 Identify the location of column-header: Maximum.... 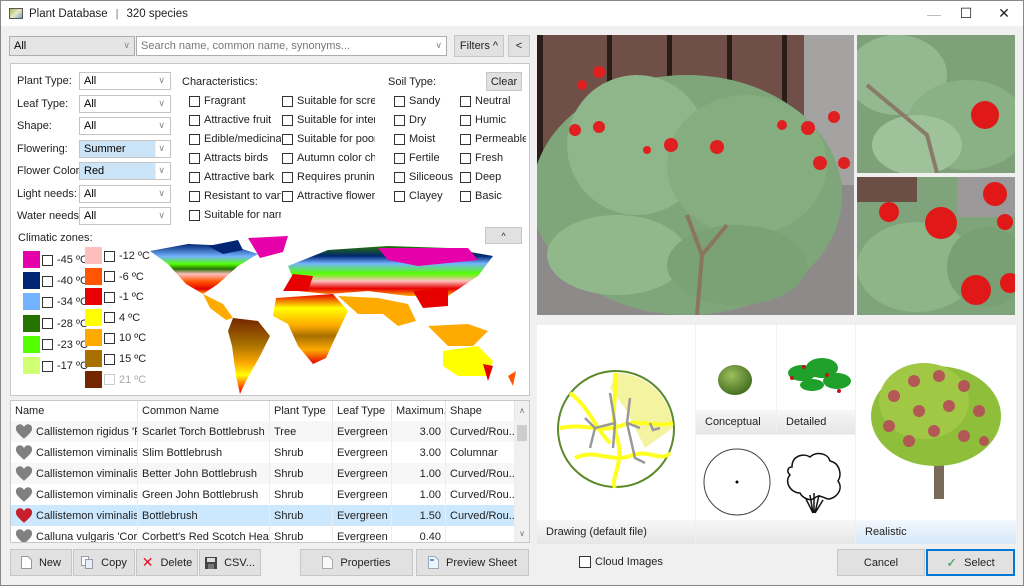
(419, 411).